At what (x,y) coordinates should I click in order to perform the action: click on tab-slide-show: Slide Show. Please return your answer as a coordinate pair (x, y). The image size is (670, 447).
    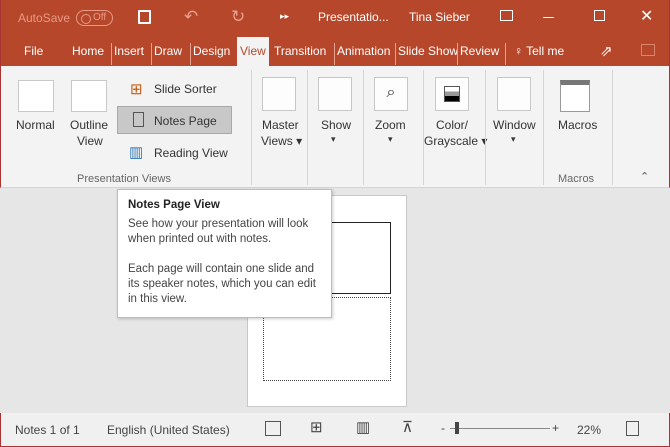
    Looking at the image, I should click on (426, 54).